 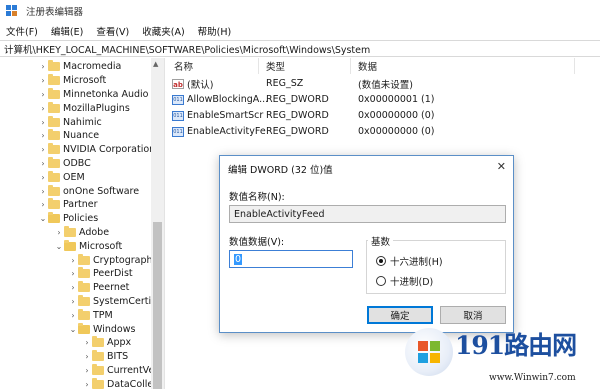 What do you see at coordinates (217, 115) in the screenshot?
I see `value-name-cell: 011 EnableSmartScr` at bounding box center [217, 115].